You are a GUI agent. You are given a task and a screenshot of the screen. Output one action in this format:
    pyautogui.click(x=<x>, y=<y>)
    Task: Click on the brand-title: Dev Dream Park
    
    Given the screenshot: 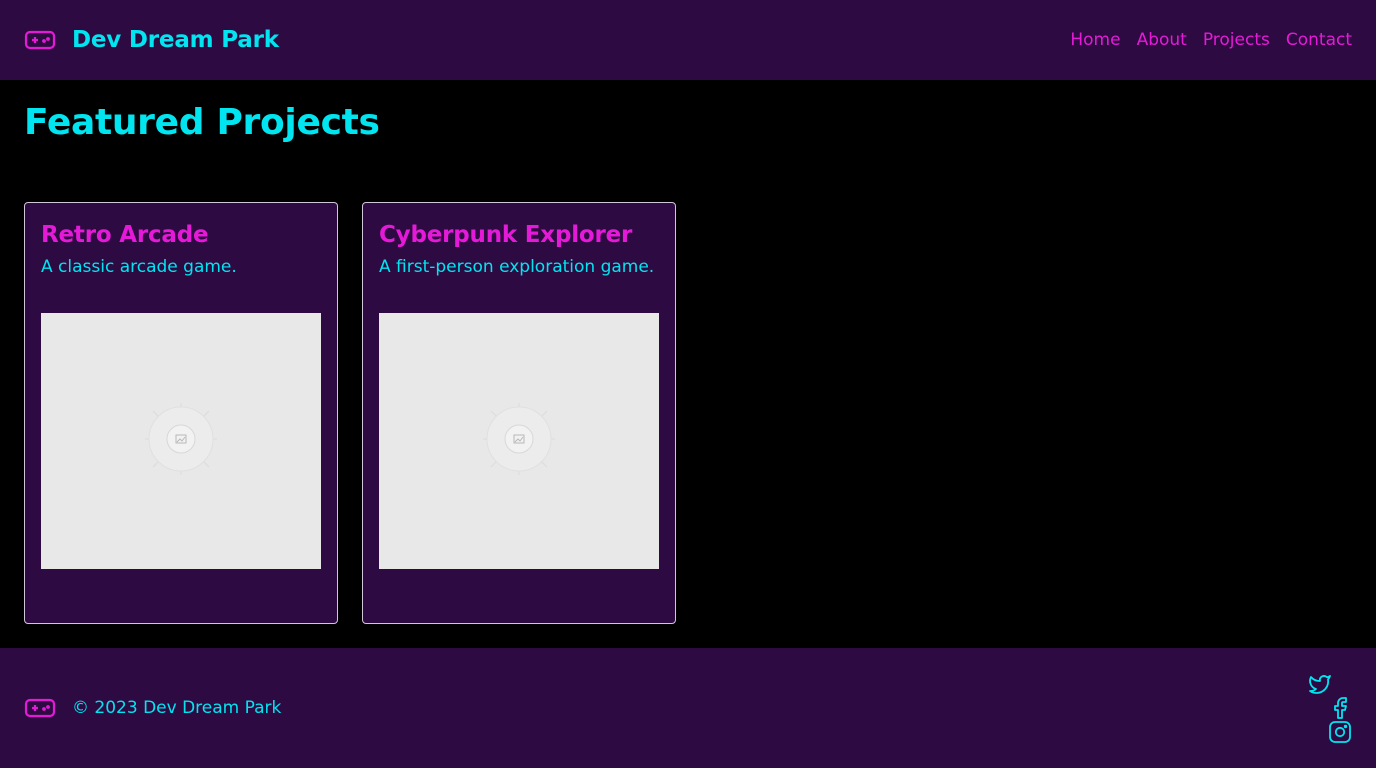 What is the action you would take?
    pyautogui.click(x=175, y=40)
    